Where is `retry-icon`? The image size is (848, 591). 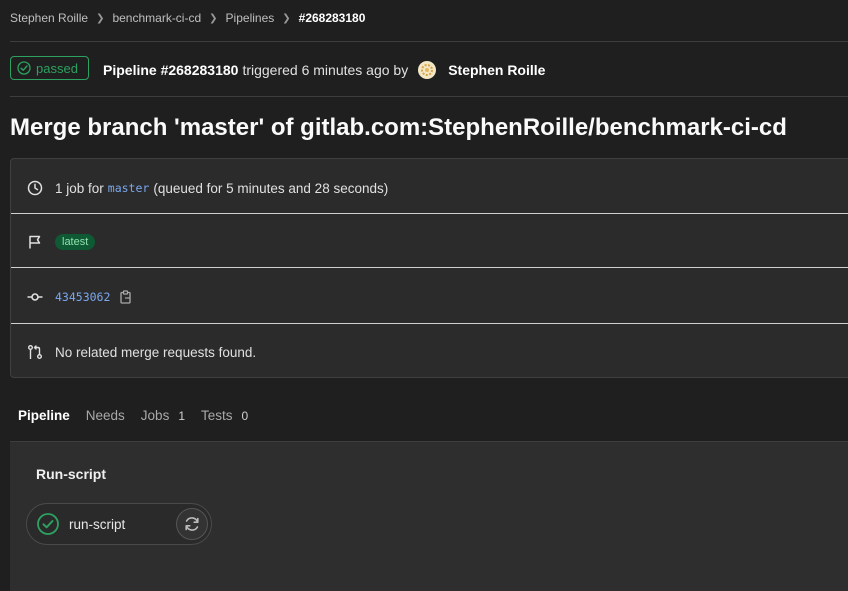
retry-icon is located at coordinates (192, 524).